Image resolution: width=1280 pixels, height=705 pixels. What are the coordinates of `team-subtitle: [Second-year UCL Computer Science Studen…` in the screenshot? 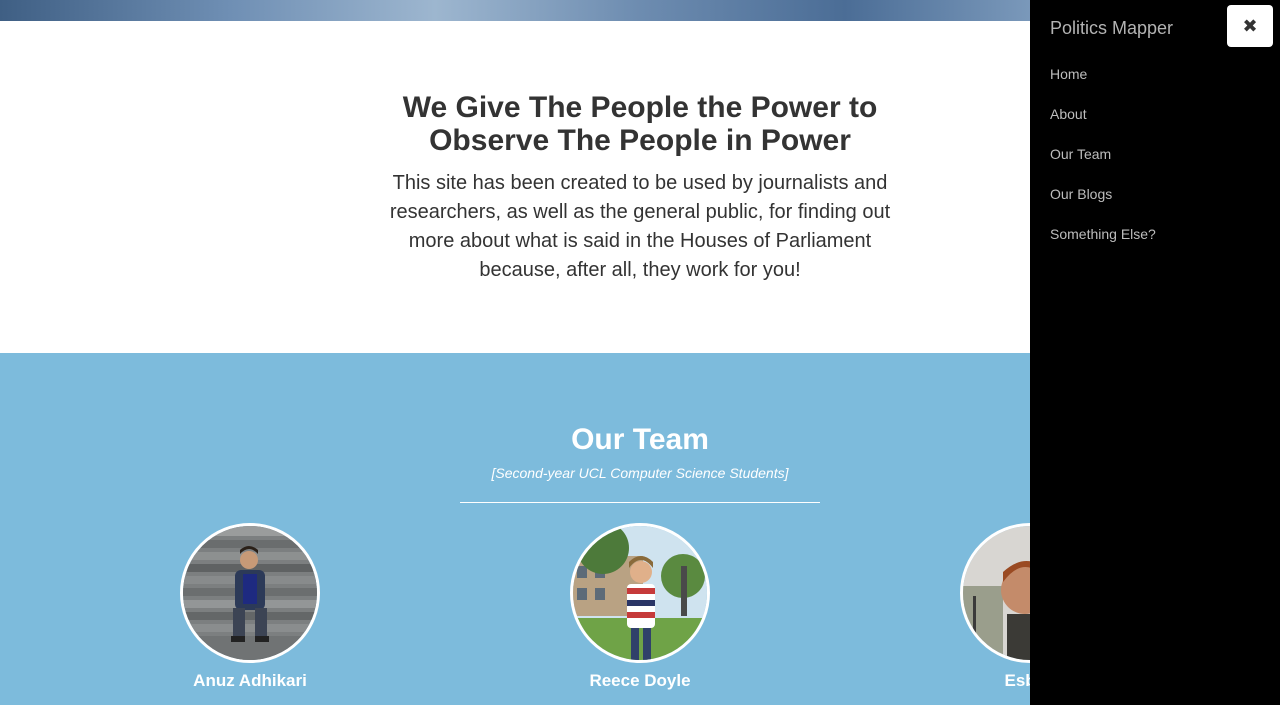 It's located at (640, 473).